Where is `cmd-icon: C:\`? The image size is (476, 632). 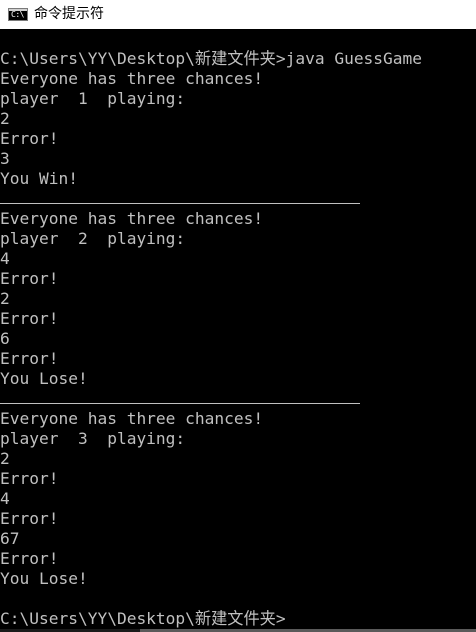 cmd-icon: C:\ is located at coordinates (18, 14).